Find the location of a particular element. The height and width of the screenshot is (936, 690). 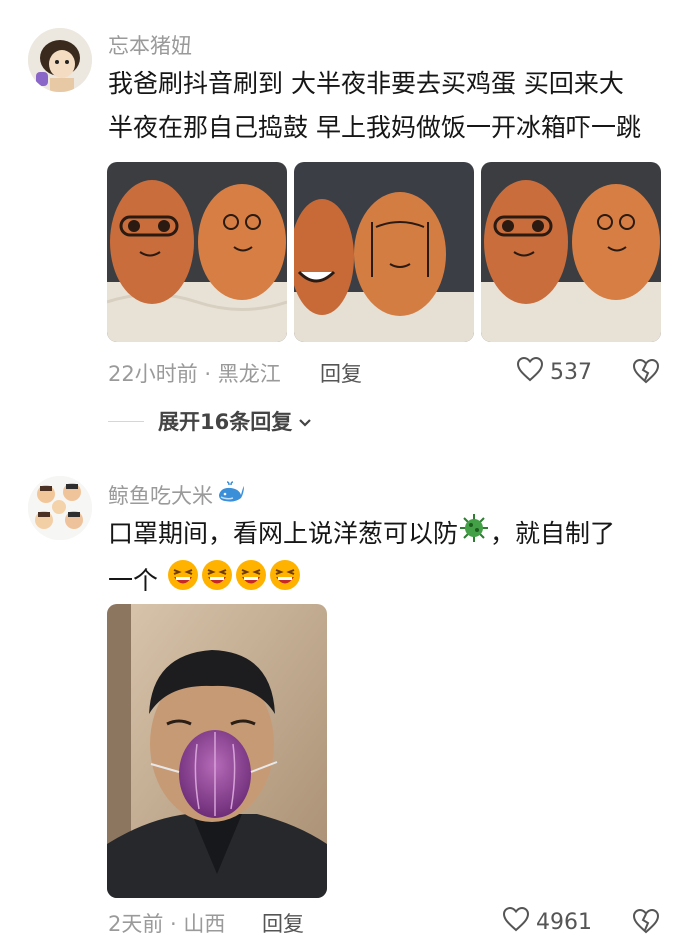

chevron-down-icon is located at coordinates (305, 422).